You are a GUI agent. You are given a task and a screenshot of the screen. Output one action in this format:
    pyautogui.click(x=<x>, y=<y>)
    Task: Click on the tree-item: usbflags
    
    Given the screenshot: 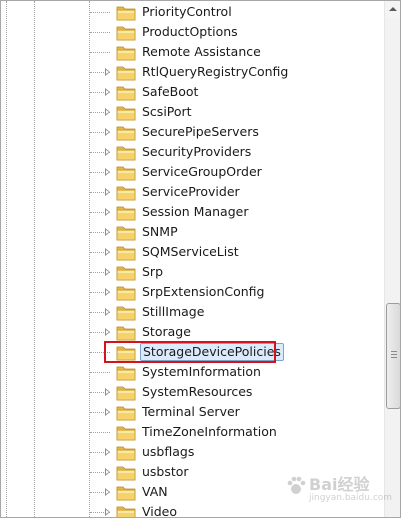 What is the action you would take?
    pyautogui.click(x=192, y=452)
    